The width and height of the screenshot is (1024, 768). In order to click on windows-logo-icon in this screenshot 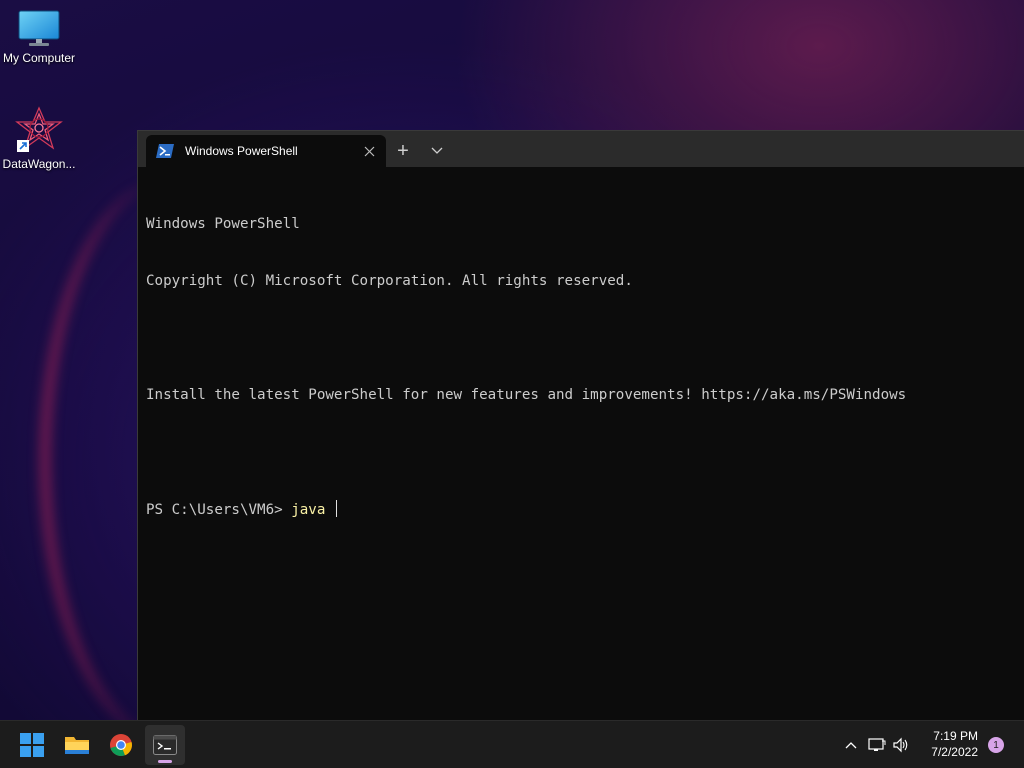, I will do `click(32, 745)`.